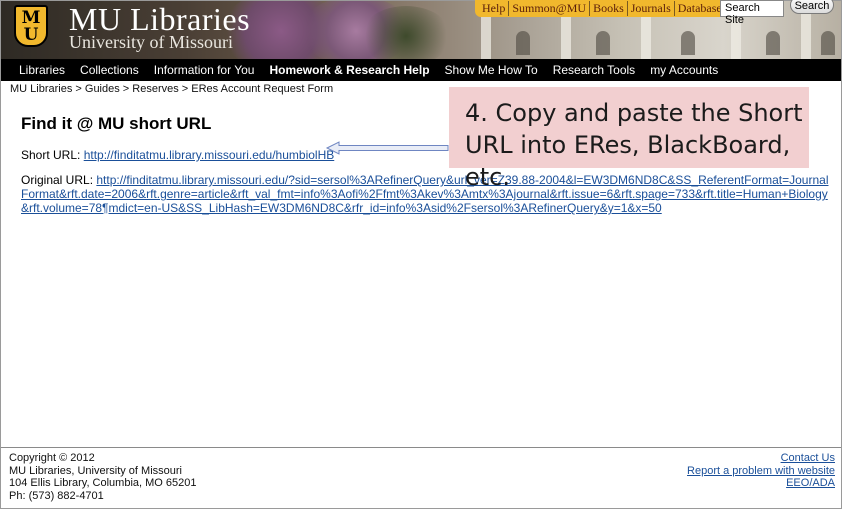  Describe the element at coordinates (31, 35) in the screenshot. I see `logo-u-letter: U` at that location.